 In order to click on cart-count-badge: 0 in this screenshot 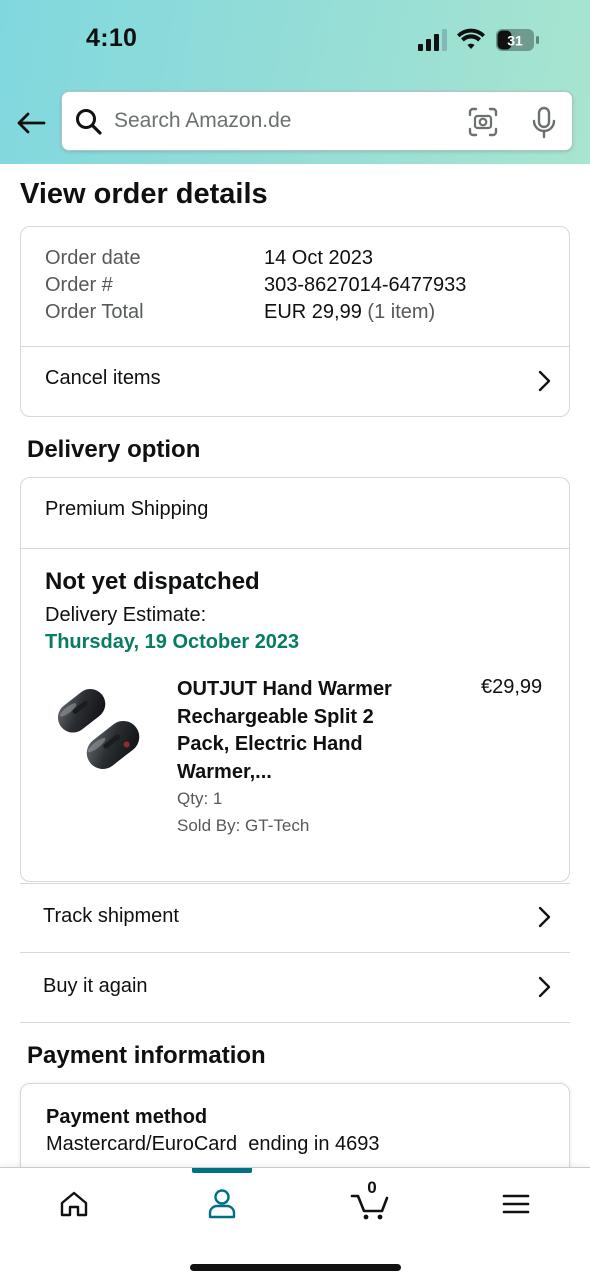, I will do `click(372, 1187)`.